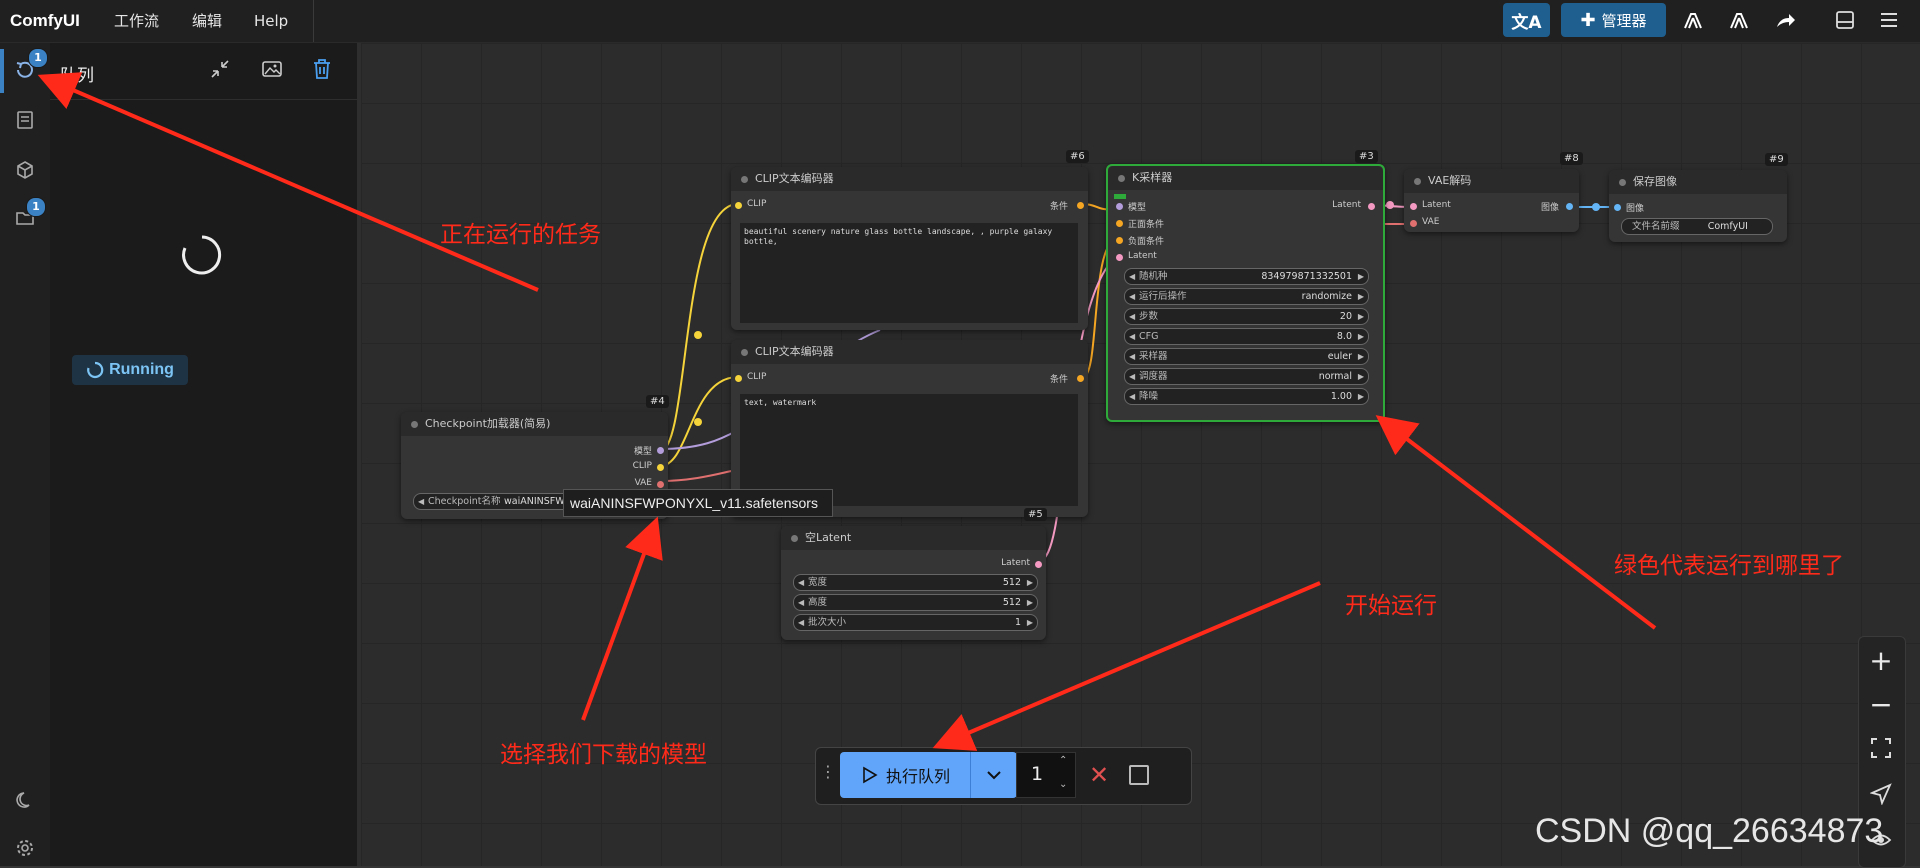  Describe the element at coordinates (603, 755) in the screenshot. I see `annotation-select-model: 选择我们下载的模型` at that location.